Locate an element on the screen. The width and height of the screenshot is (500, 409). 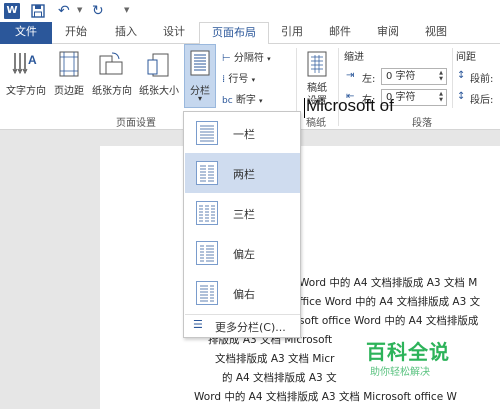
right-column-icon is located at coordinates (207, 293).